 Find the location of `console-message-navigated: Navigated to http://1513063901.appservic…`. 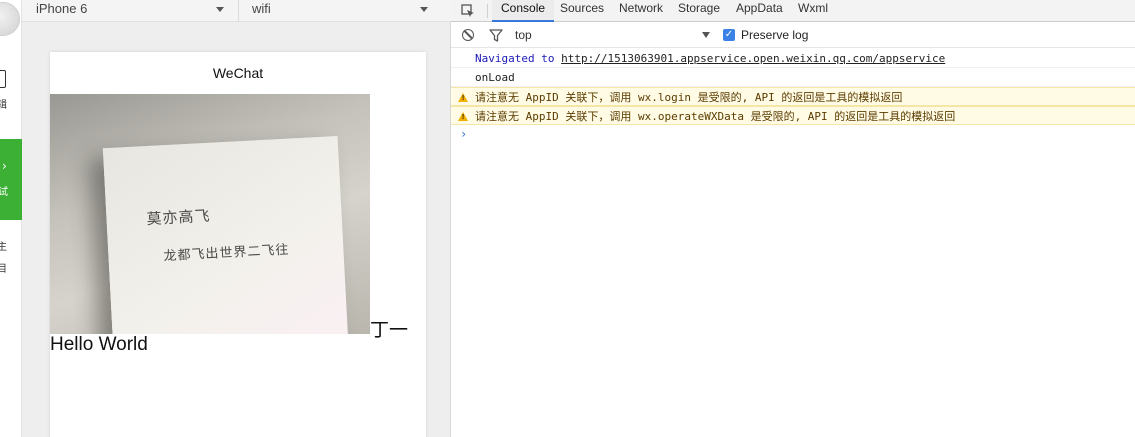

console-message-navigated: Navigated to http://1513063901.appservic… is located at coordinates (793, 58).